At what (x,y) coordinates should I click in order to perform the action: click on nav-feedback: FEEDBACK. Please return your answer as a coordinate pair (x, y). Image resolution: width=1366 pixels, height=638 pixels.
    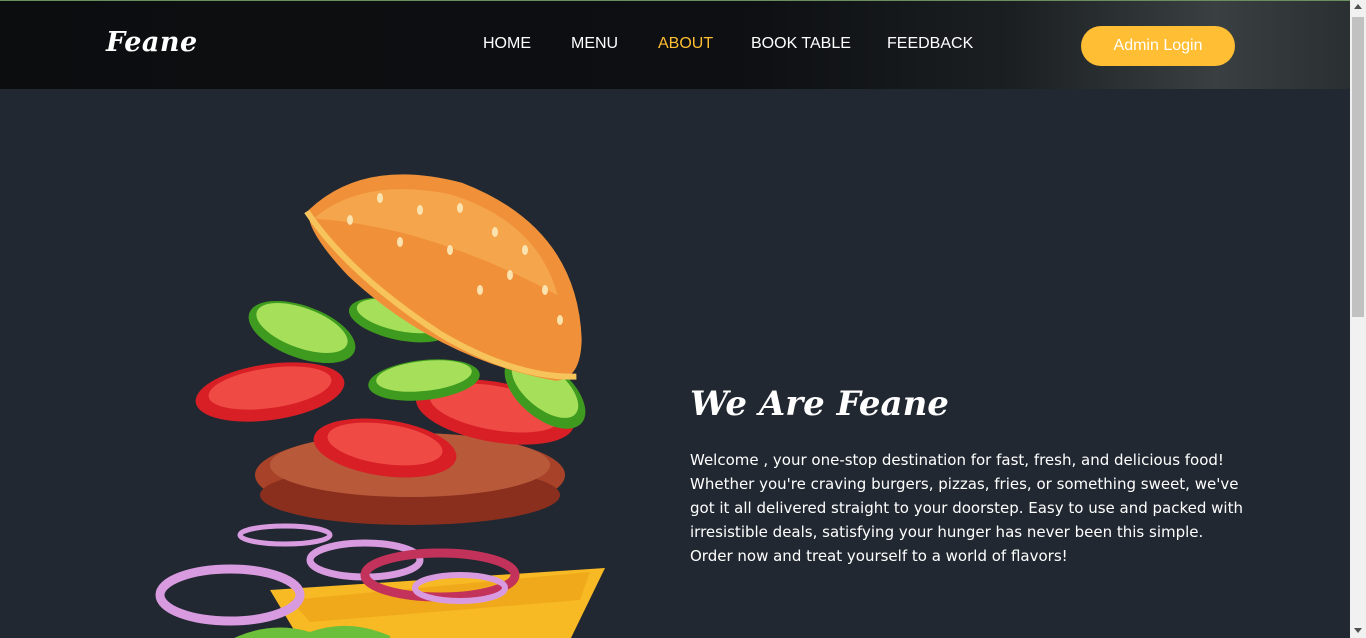
    Looking at the image, I should click on (930, 44).